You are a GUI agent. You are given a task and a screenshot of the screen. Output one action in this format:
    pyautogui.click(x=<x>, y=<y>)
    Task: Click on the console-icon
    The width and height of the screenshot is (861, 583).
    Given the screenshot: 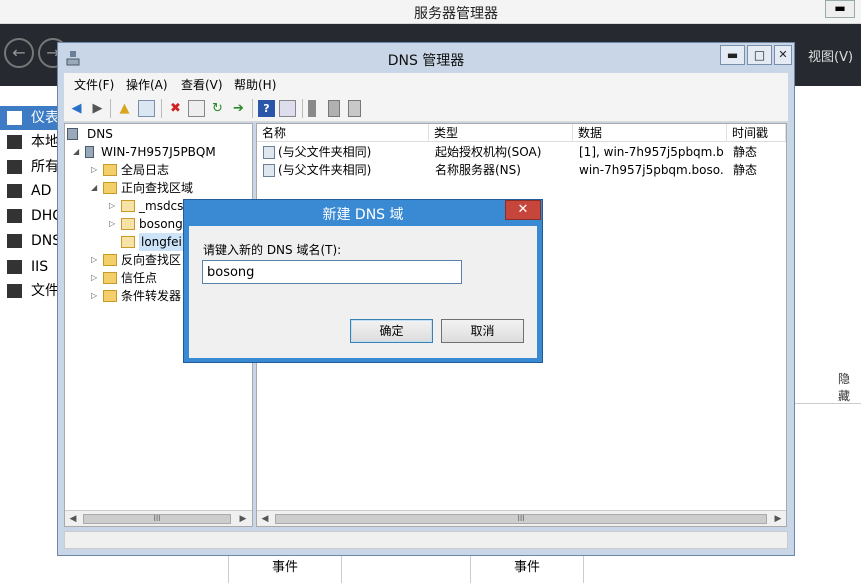 What is the action you would take?
    pyautogui.click(x=287, y=108)
    